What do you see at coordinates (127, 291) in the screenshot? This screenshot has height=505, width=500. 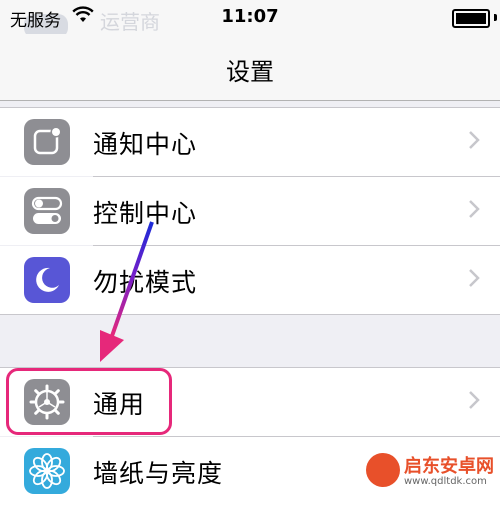 I see `annotation-arrow` at bounding box center [127, 291].